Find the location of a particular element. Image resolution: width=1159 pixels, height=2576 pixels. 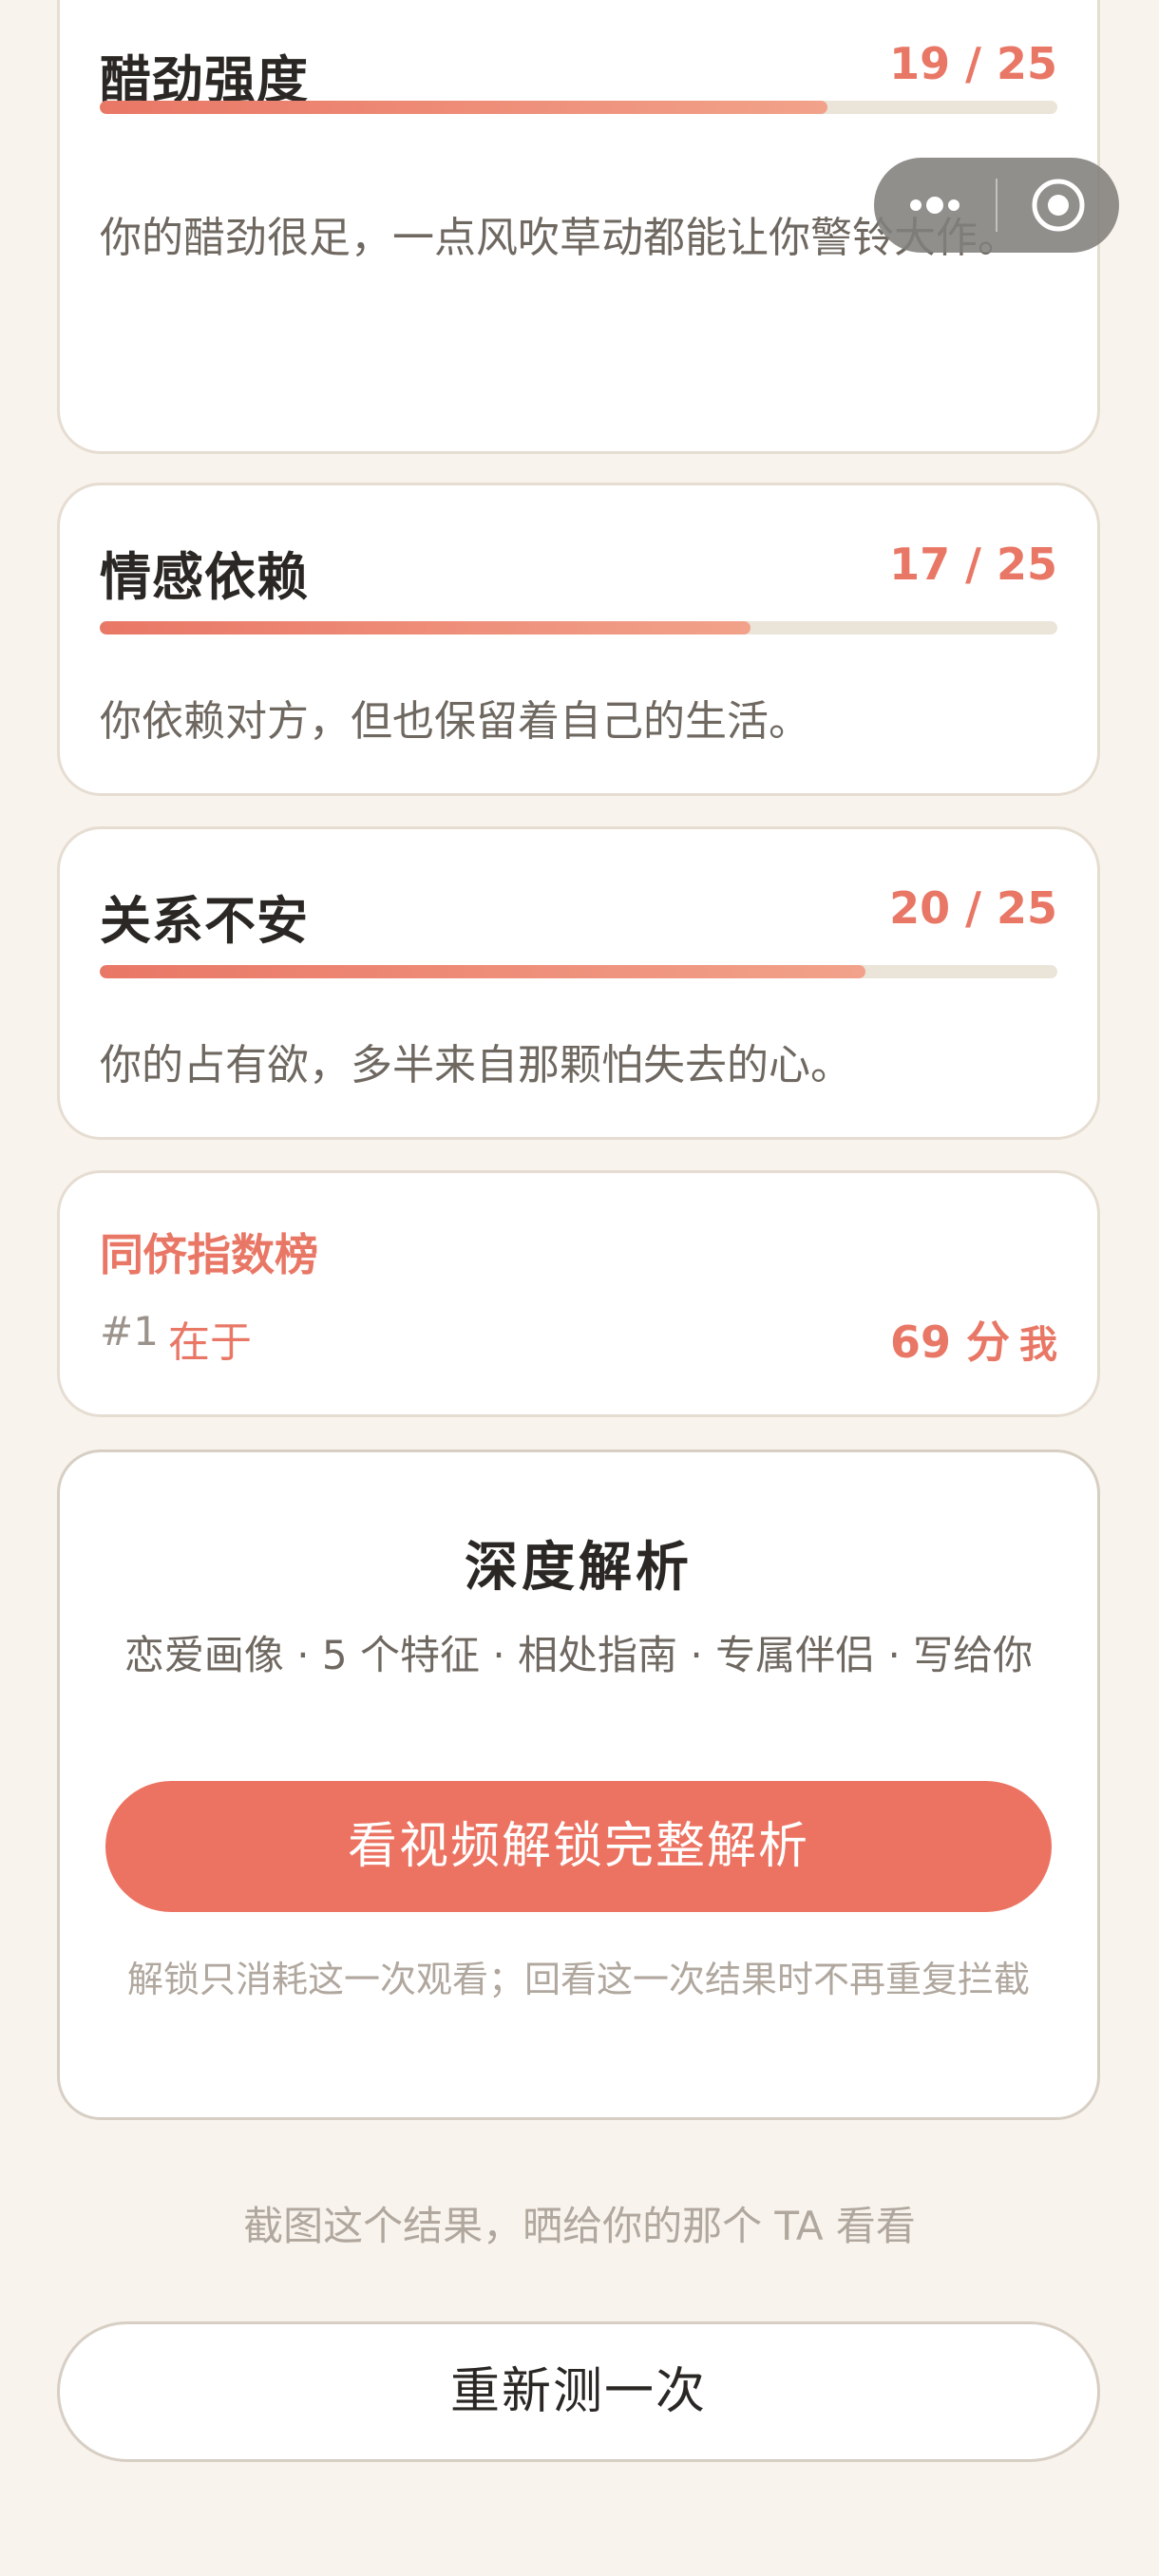

dimension-header: 关系不安 20 / 25 is located at coordinates (578, 915).